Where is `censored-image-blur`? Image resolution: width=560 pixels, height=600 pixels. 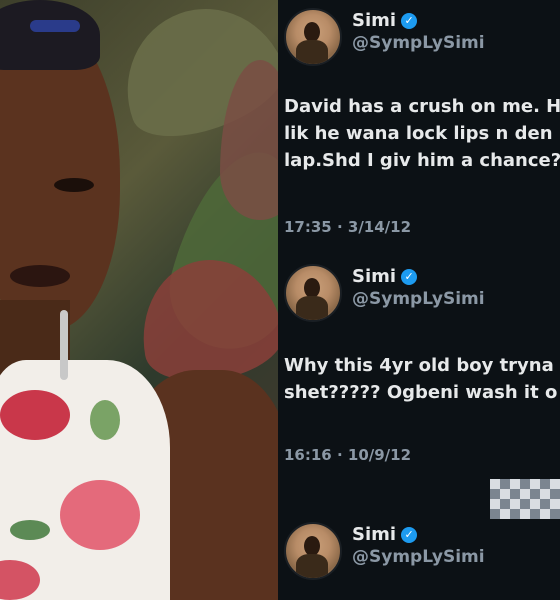 censored-image-blur is located at coordinates (525, 499).